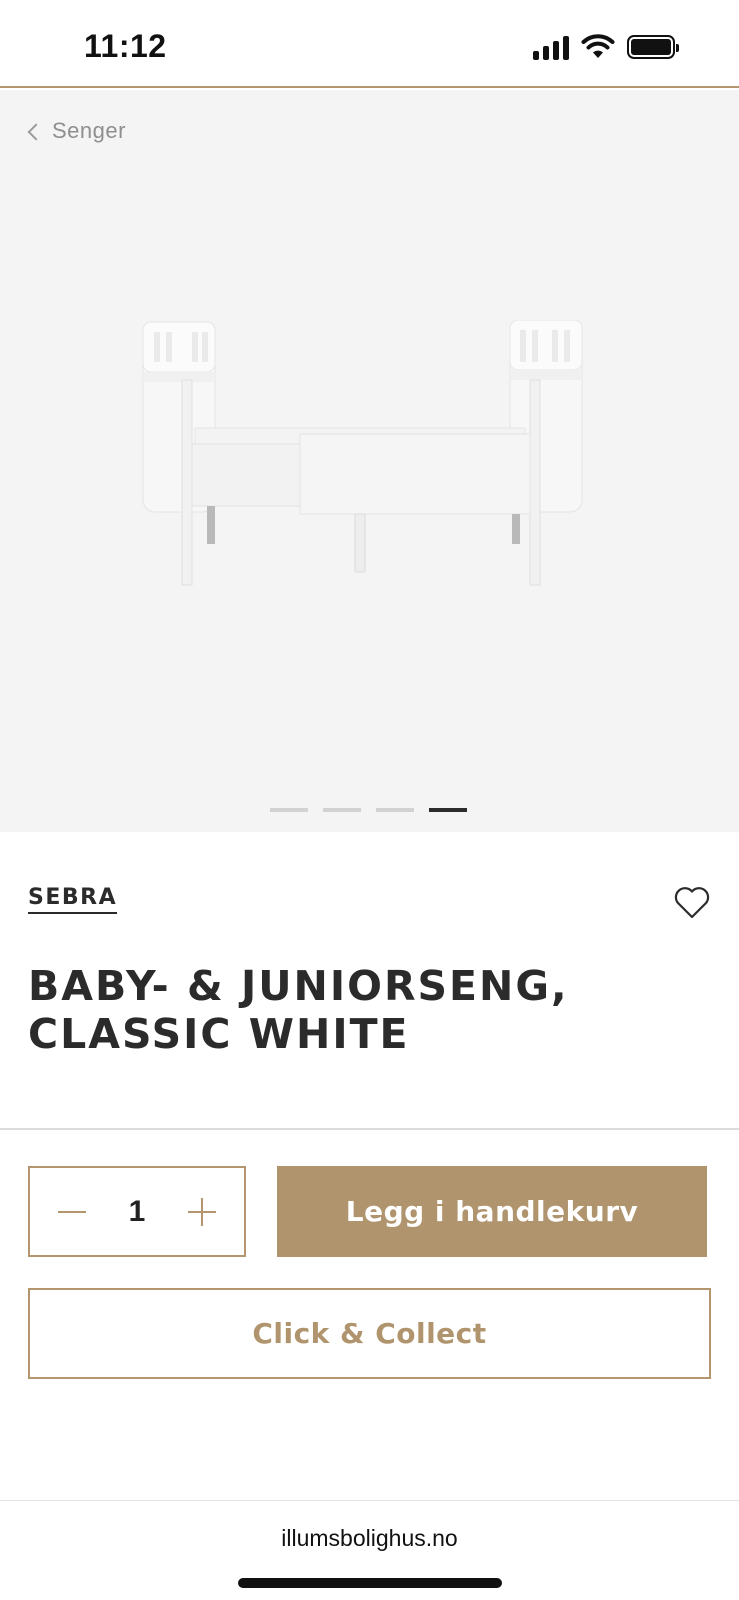 This screenshot has height=1600, width=739. Describe the element at coordinates (369, 44) in the screenshot. I see `status-bar: 11:12` at that location.